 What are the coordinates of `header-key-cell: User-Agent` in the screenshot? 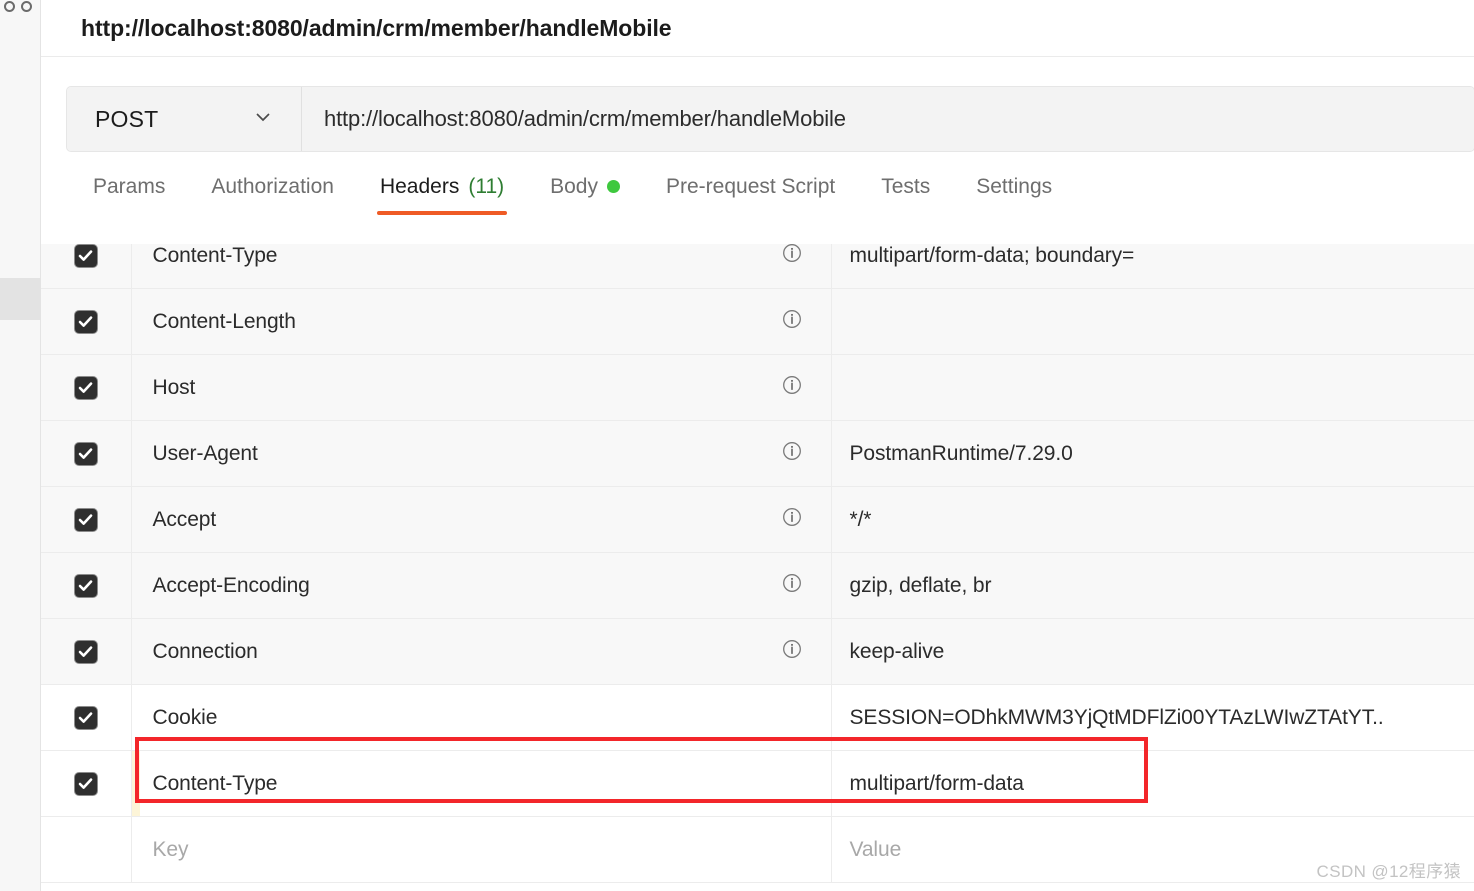 It's located at (481, 453).